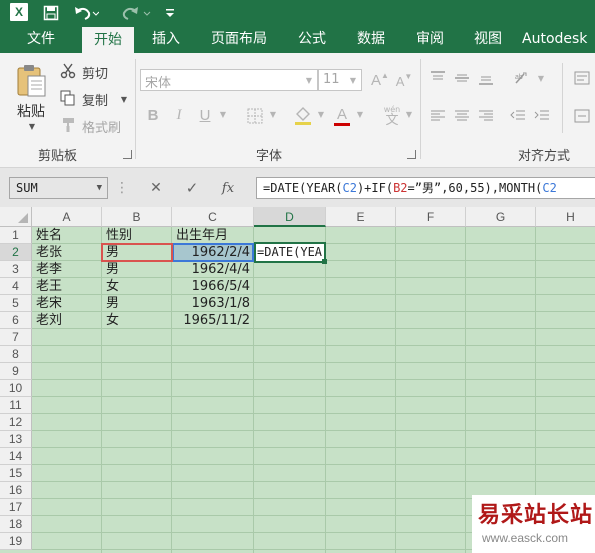  What do you see at coordinates (523, 78) in the screenshot?
I see `orientation-icon: ab` at bounding box center [523, 78].